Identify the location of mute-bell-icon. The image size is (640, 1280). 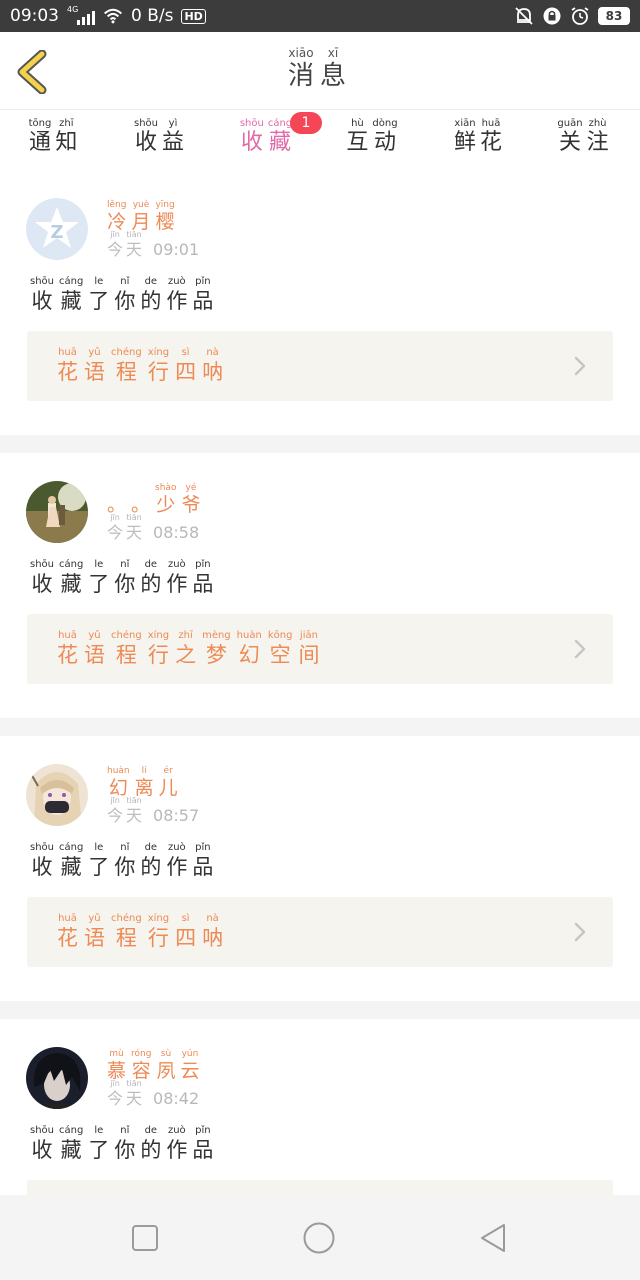
(524, 16).